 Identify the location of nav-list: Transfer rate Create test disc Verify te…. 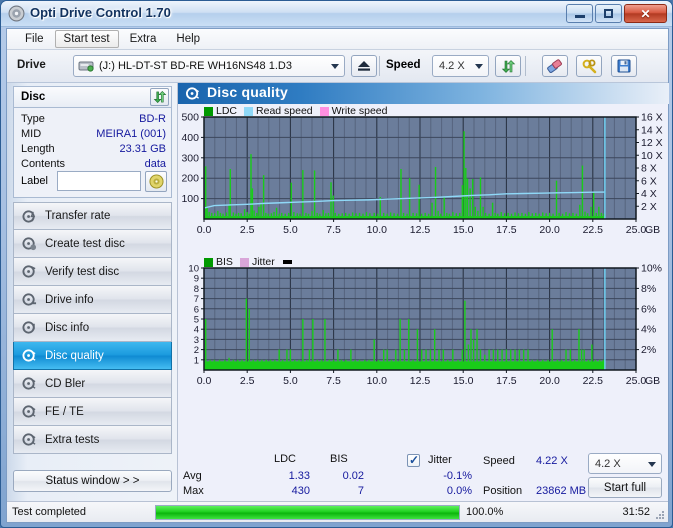
(92, 328).